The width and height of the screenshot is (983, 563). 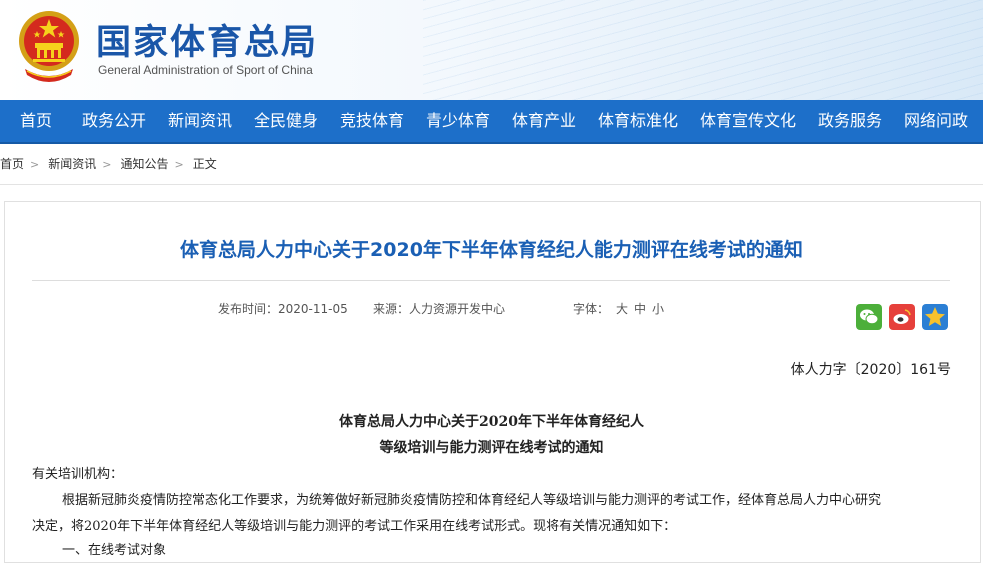 What do you see at coordinates (286, 121) in the screenshot?
I see `nav-item-fitness: 全民健身` at bounding box center [286, 121].